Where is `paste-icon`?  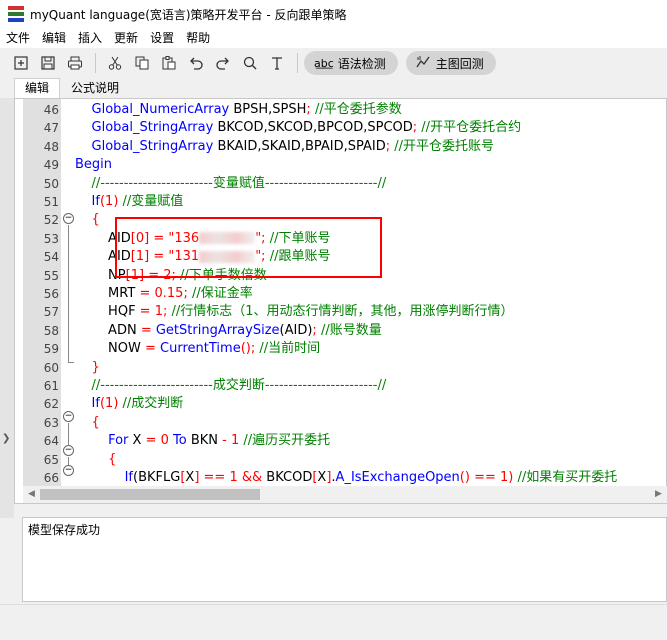 paste-icon is located at coordinates (169, 63).